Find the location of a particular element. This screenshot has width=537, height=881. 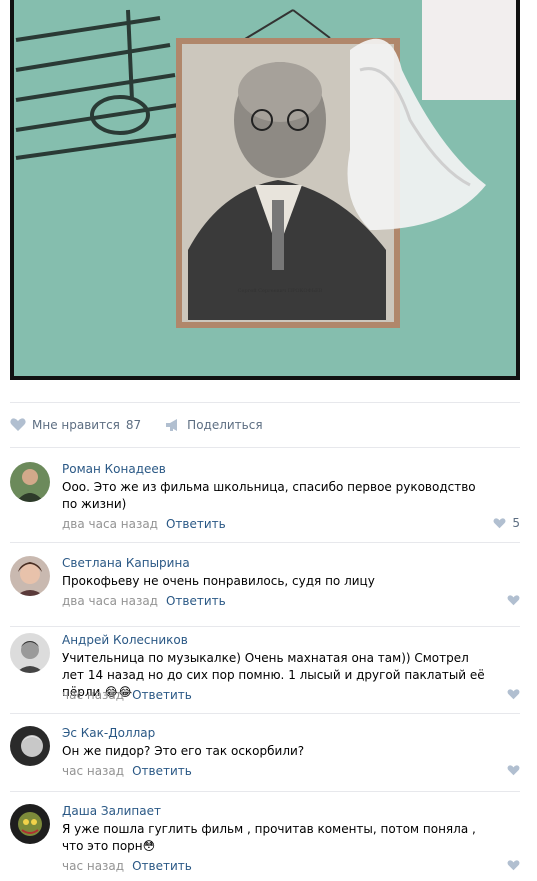

like-count: 87 is located at coordinates (133, 425).